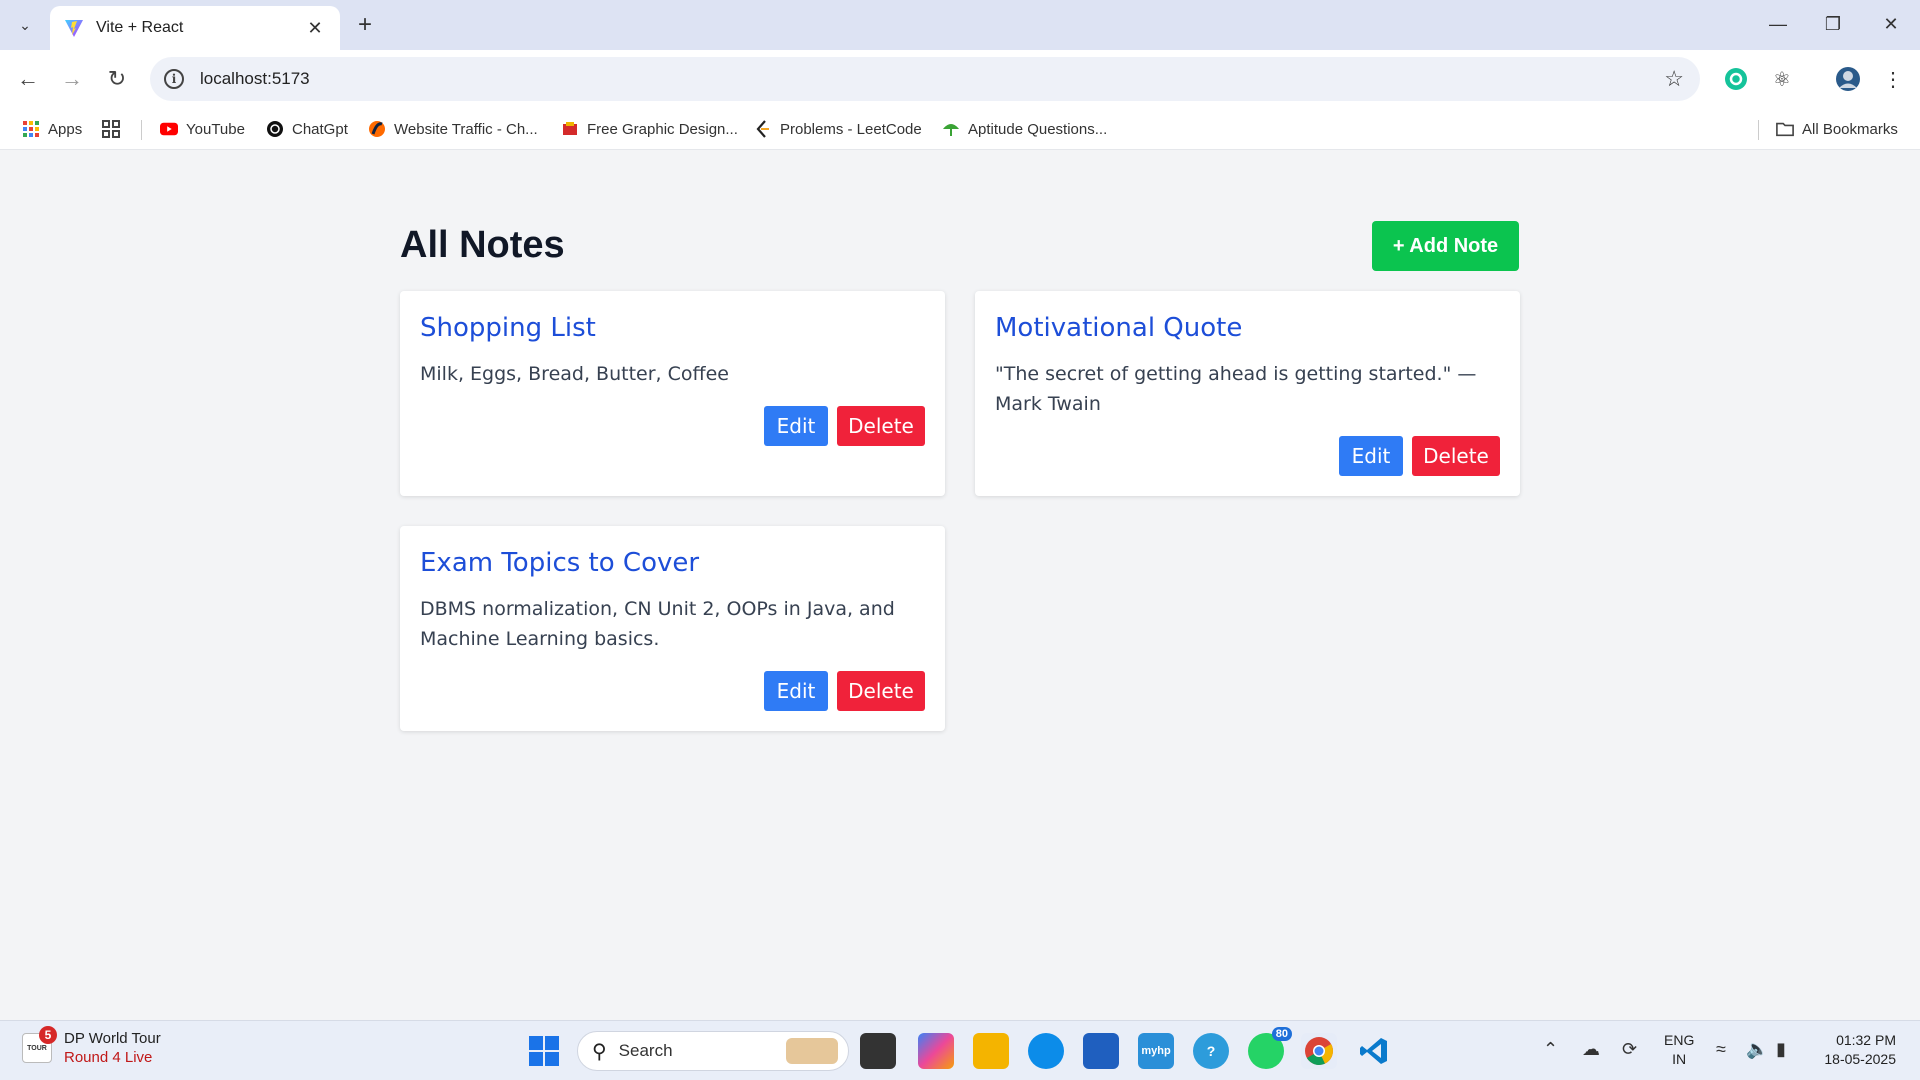  What do you see at coordinates (1782, 79) in the screenshot?
I see `extensions-puzzle-icon: ⚛` at bounding box center [1782, 79].